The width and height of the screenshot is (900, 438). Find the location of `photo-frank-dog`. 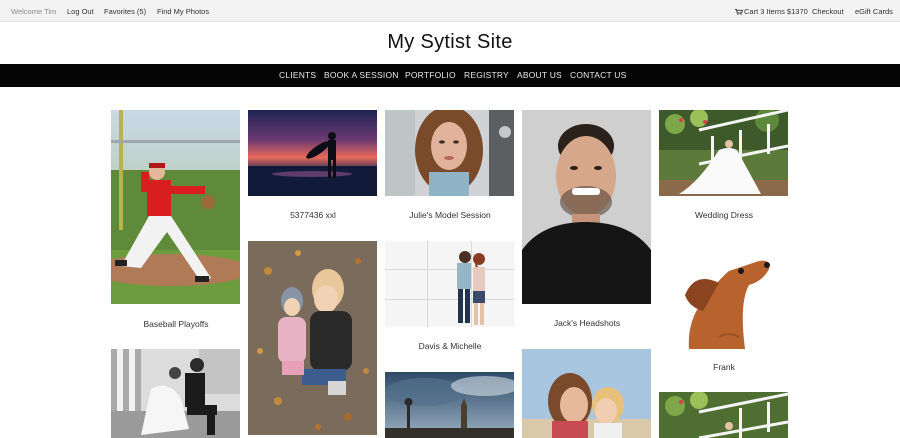

photo-frank-dog is located at coordinates (723, 295).